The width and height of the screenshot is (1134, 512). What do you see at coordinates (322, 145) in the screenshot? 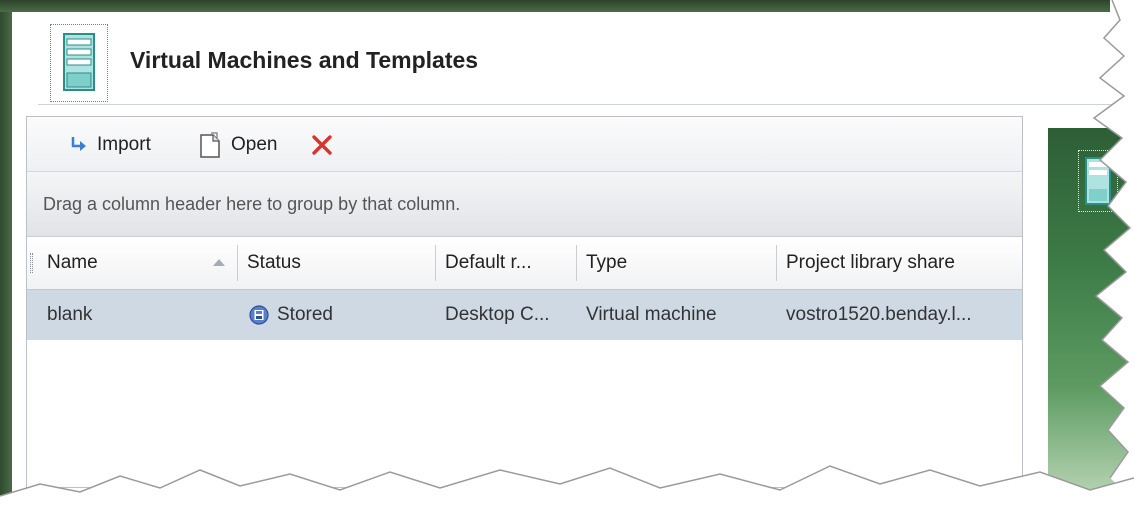
I see `delete-x-icon` at bounding box center [322, 145].